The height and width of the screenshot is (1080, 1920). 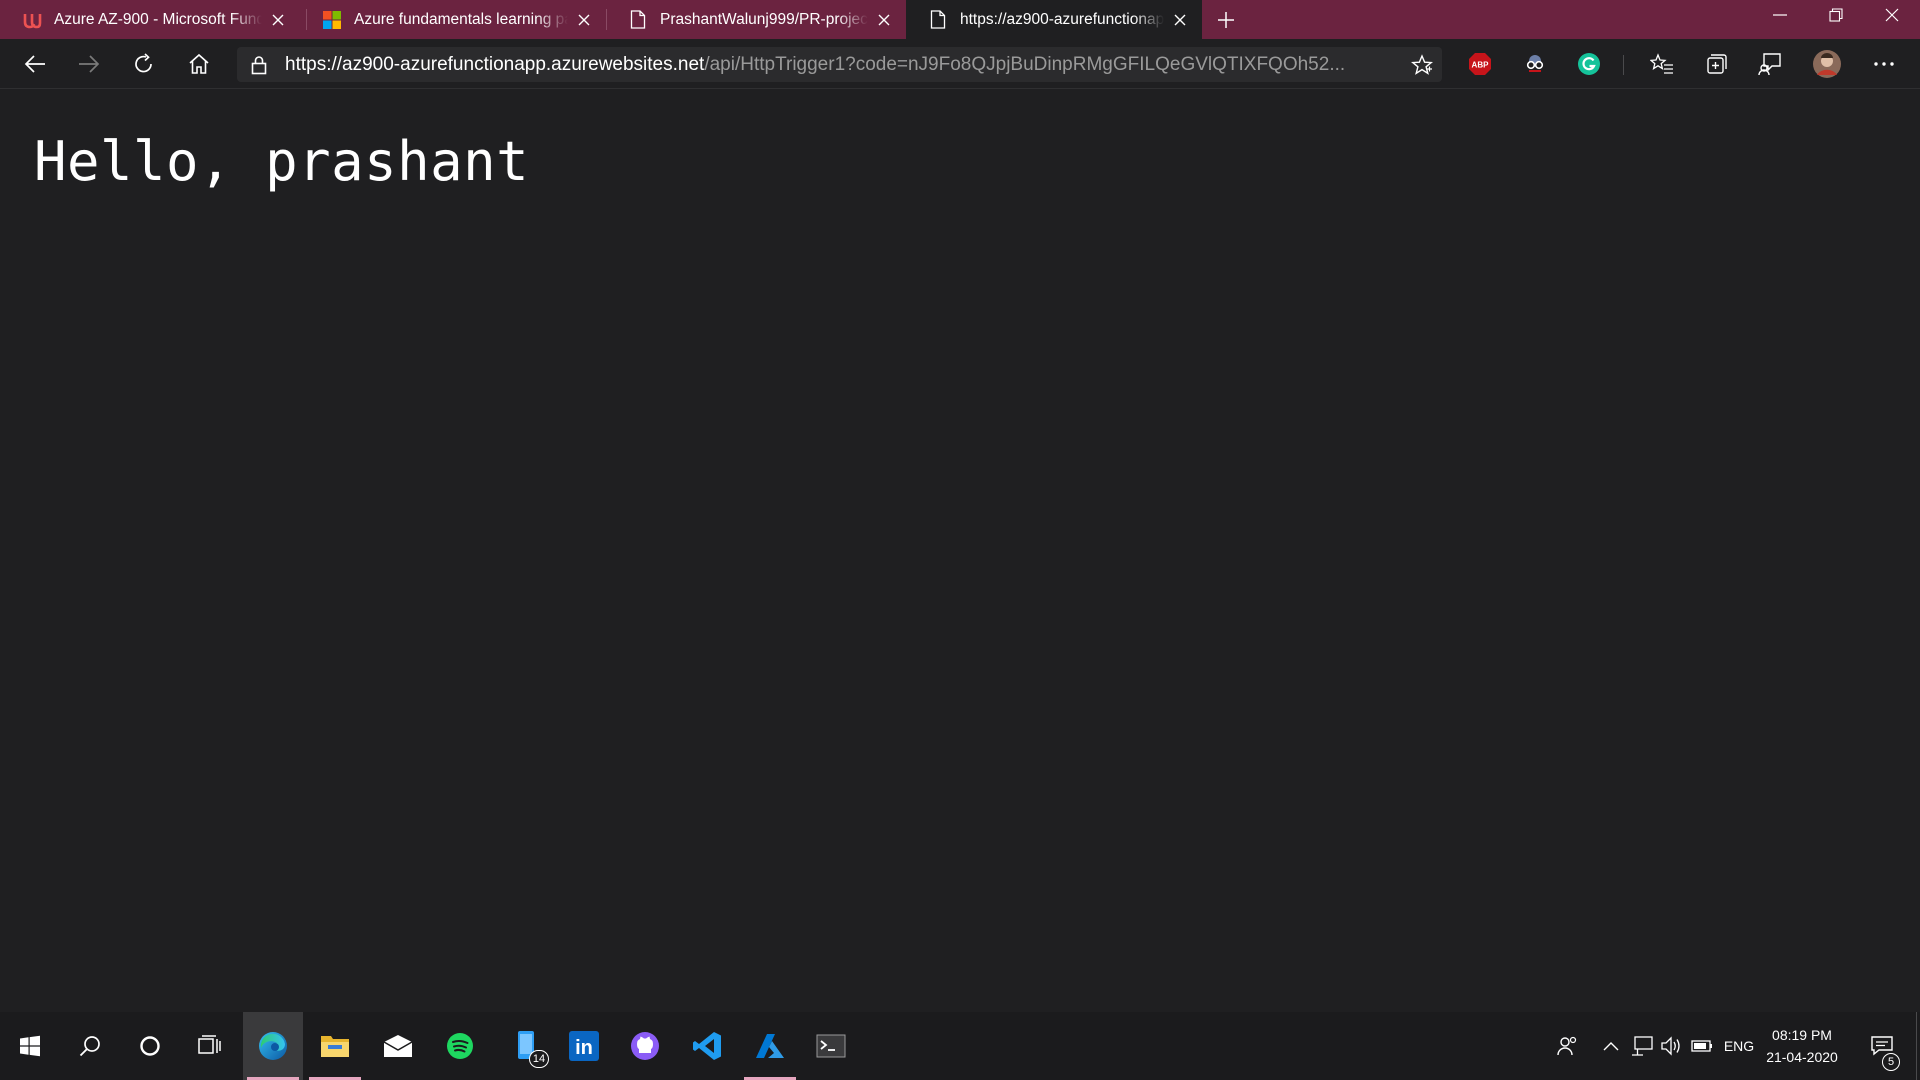 I want to click on battery-button, so click(x=1702, y=1046).